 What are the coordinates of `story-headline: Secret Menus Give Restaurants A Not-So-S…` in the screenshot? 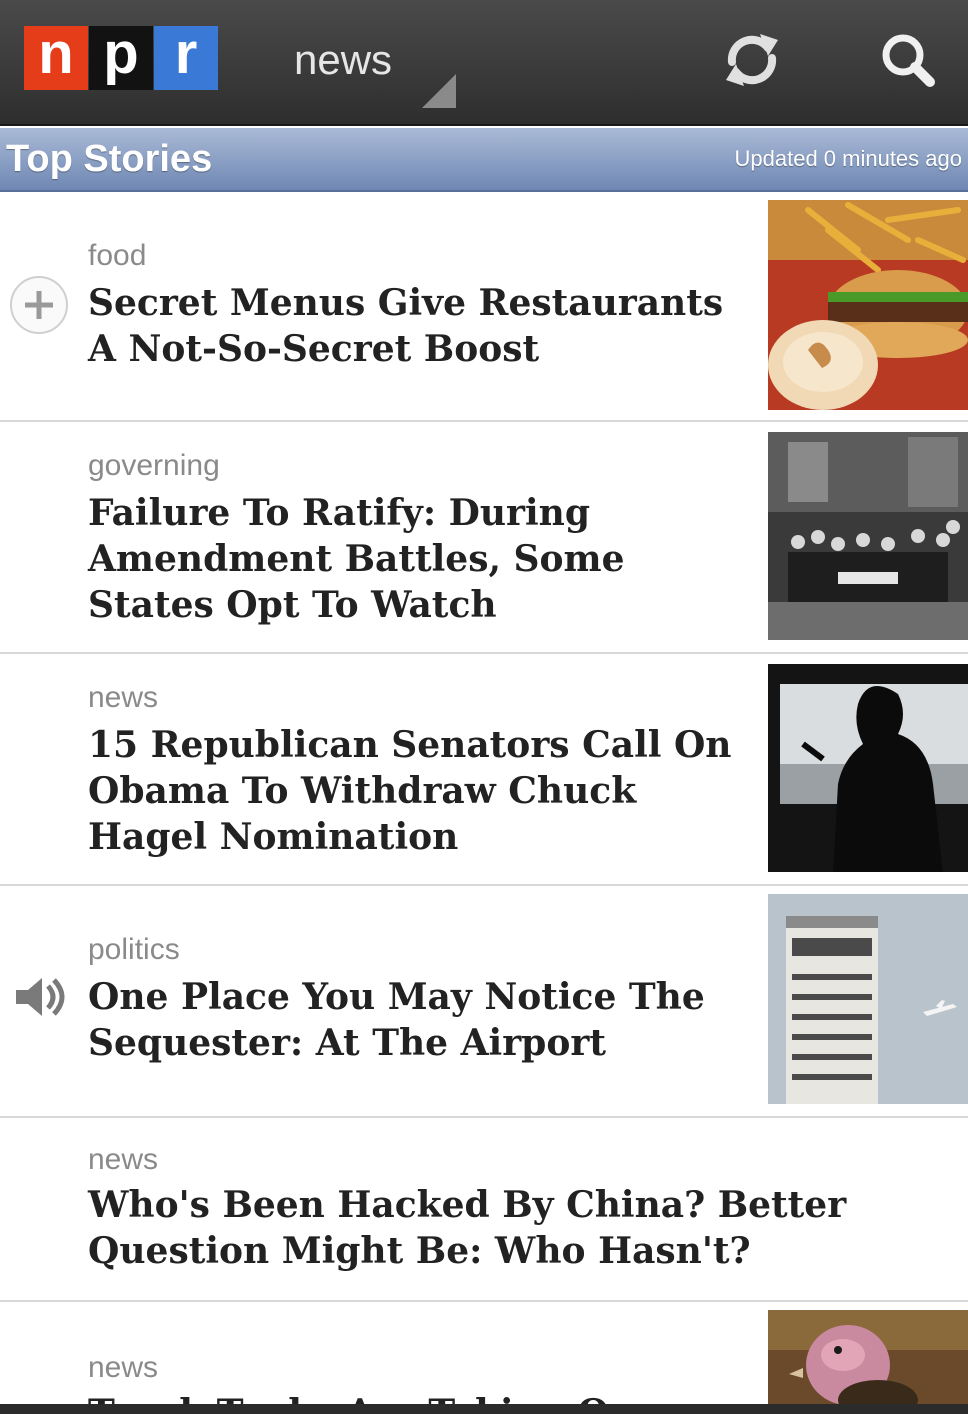 It's located at (418, 326).